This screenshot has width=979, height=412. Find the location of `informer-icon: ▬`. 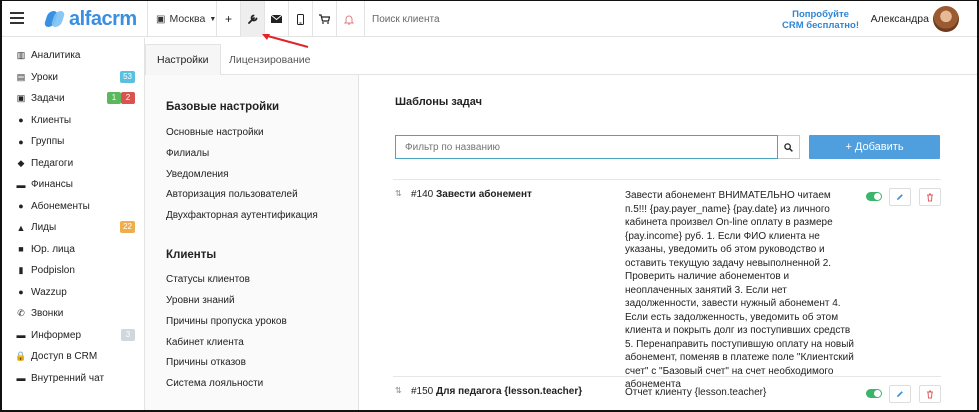

informer-icon: ▬ is located at coordinates (21, 335).